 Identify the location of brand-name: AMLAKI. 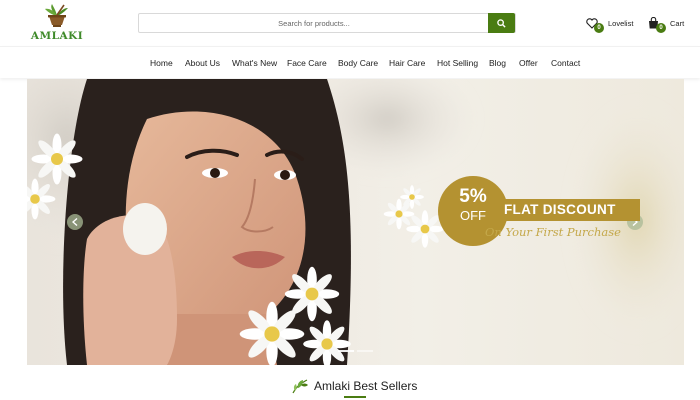
(57, 36).